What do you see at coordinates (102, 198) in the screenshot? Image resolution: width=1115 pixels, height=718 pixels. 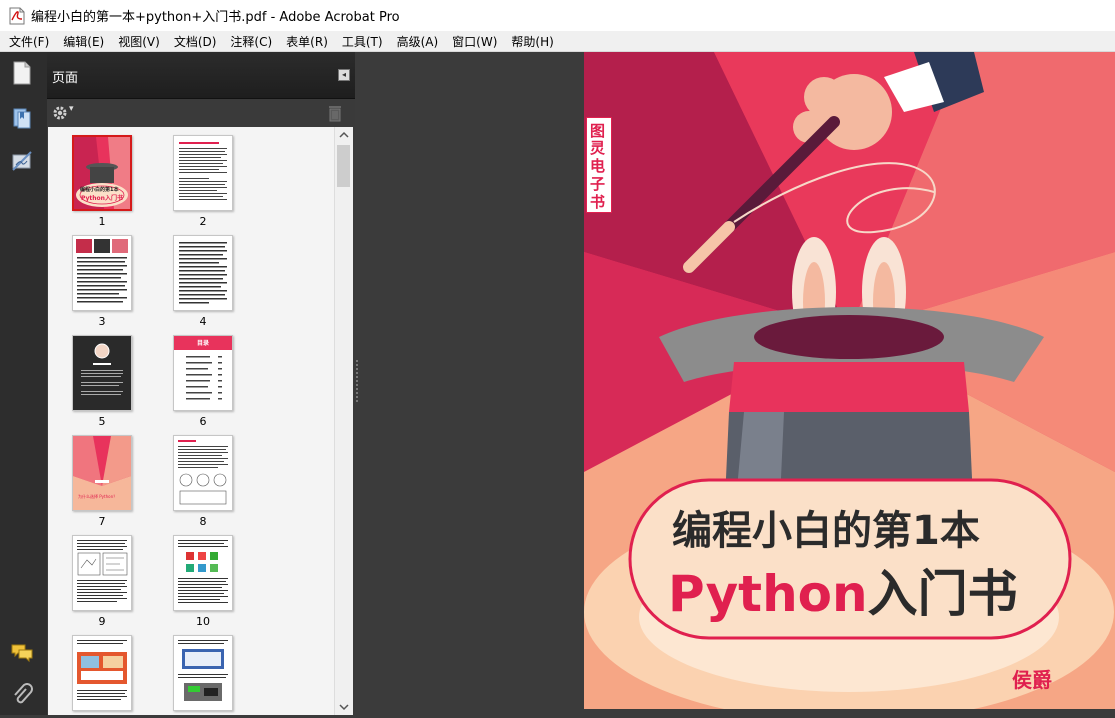 I see `thumb-cover-line2: Python入门书` at bounding box center [102, 198].